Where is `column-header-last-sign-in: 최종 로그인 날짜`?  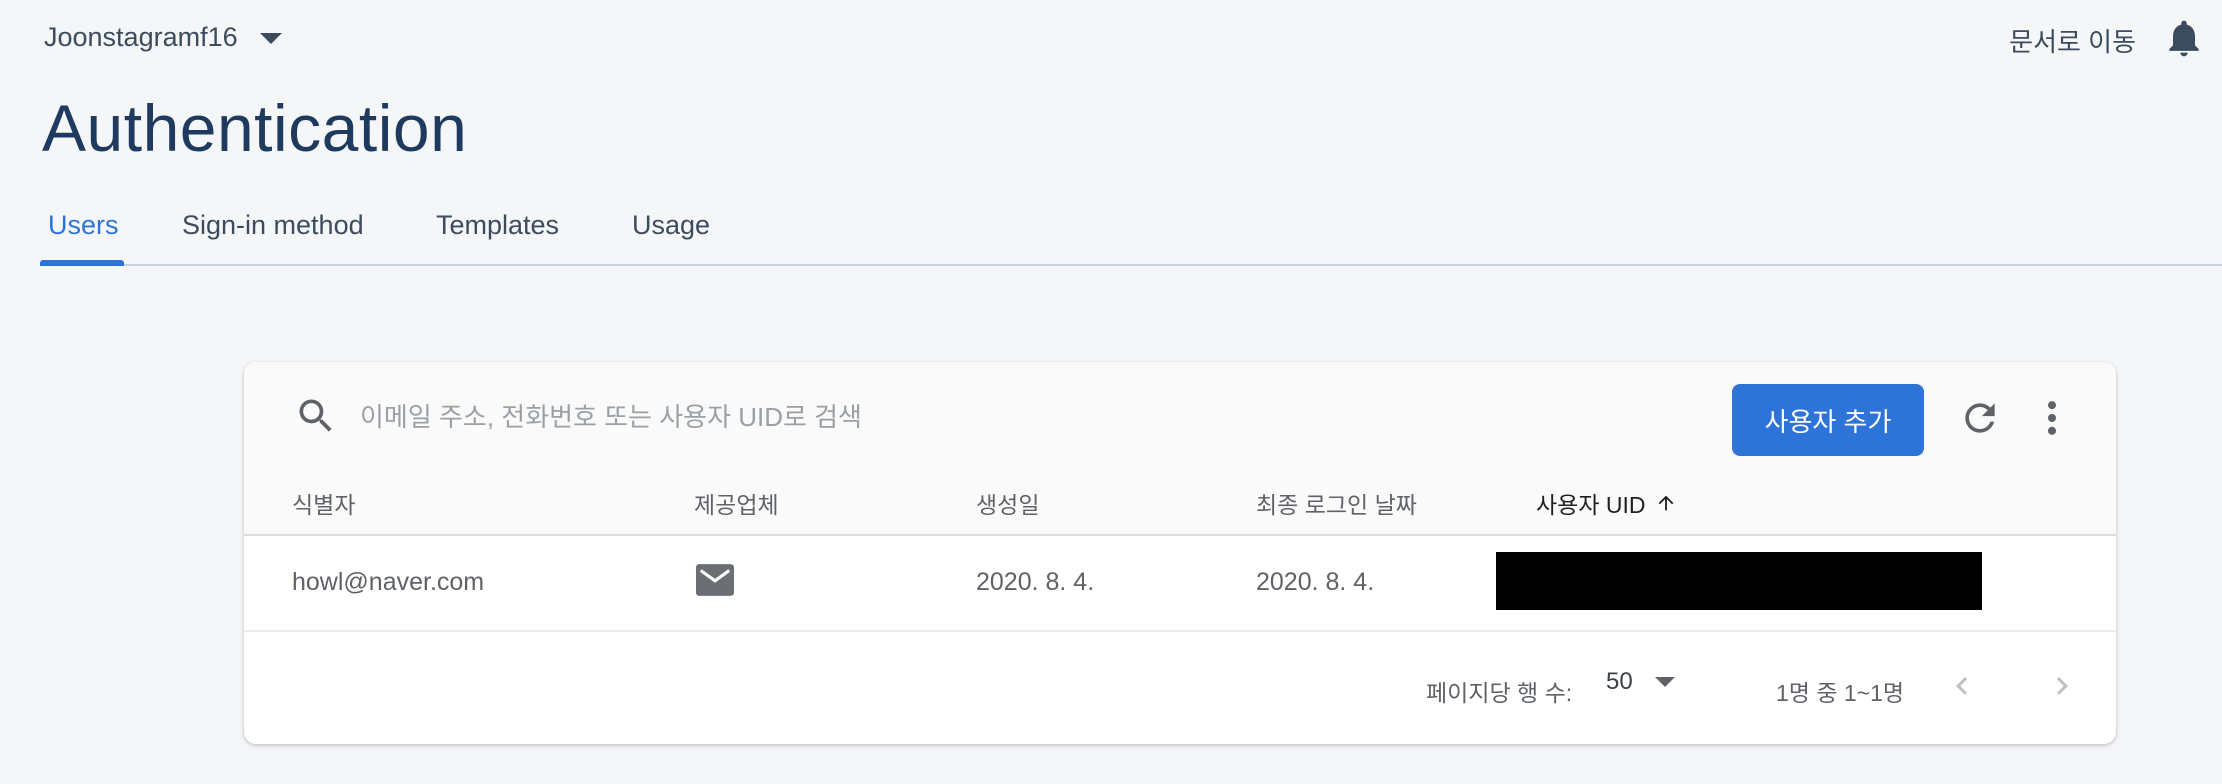
column-header-last-sign-in: 최종 로그인 날짜 is located at coordinates (1336, 503).